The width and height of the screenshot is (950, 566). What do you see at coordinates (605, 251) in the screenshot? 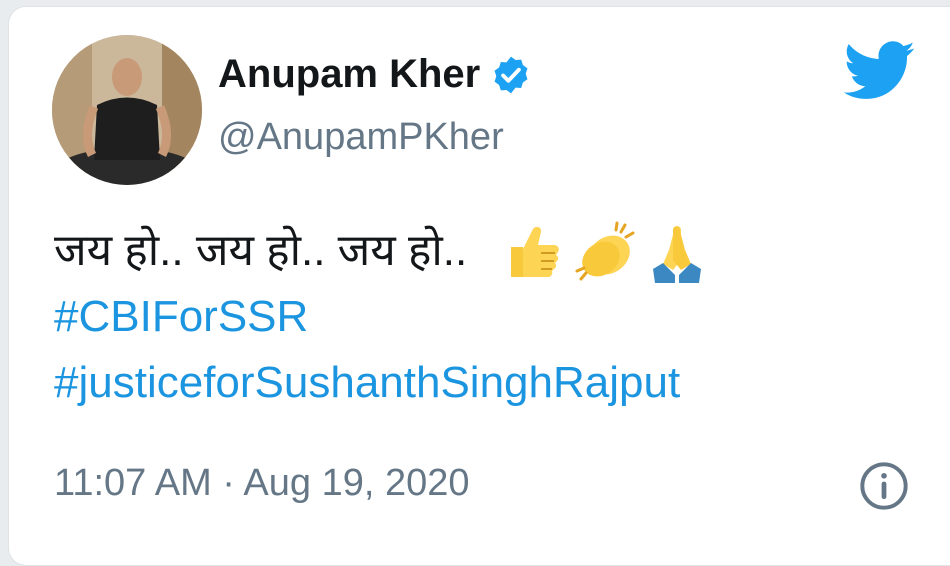
I see `clapping-hands-icon` at bounding box center [605, 251].